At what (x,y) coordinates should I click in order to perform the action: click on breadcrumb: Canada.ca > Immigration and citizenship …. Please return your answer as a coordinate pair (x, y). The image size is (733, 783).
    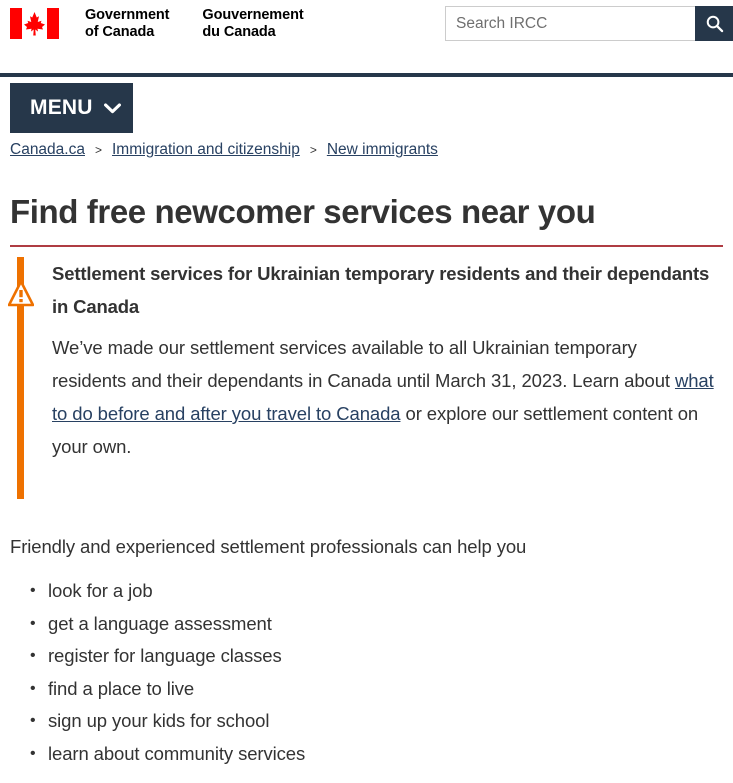
    Looking at the image, I should click on (371, 155).